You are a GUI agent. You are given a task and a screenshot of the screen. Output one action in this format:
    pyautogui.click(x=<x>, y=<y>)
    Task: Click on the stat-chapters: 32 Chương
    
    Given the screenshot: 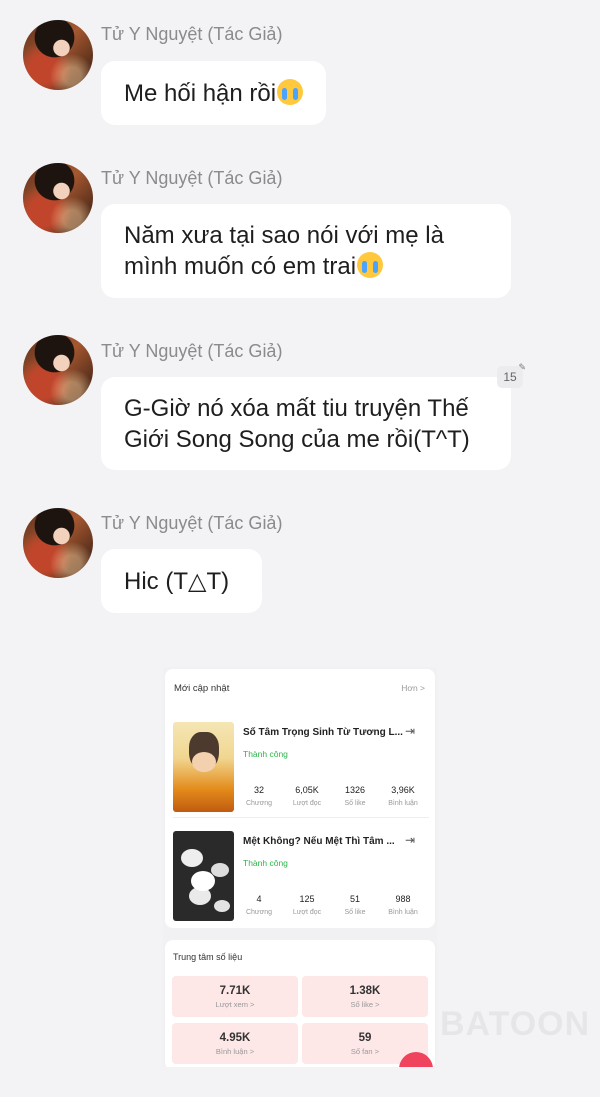 What is the action you would take?
    pyautogui.click(x=258, y=796)
    